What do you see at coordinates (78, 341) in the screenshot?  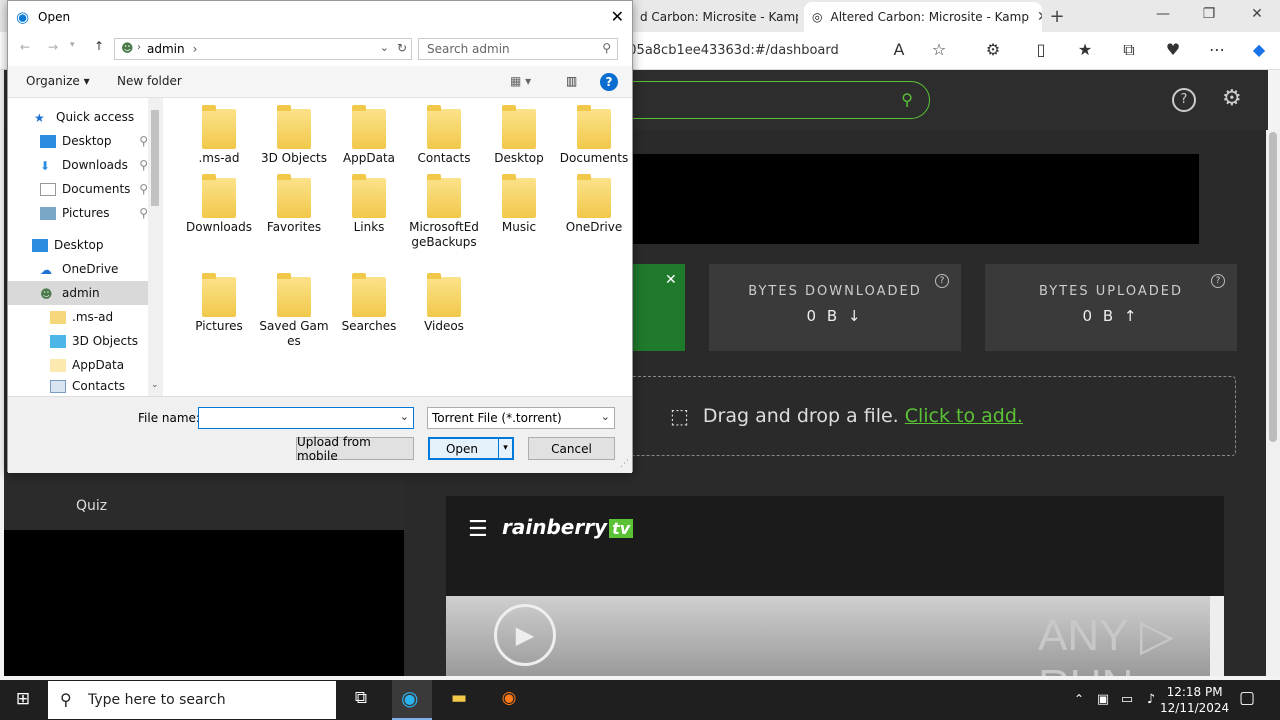 I see `nav-3d-objects: 3D Objects` at bounding box center [78, 341].